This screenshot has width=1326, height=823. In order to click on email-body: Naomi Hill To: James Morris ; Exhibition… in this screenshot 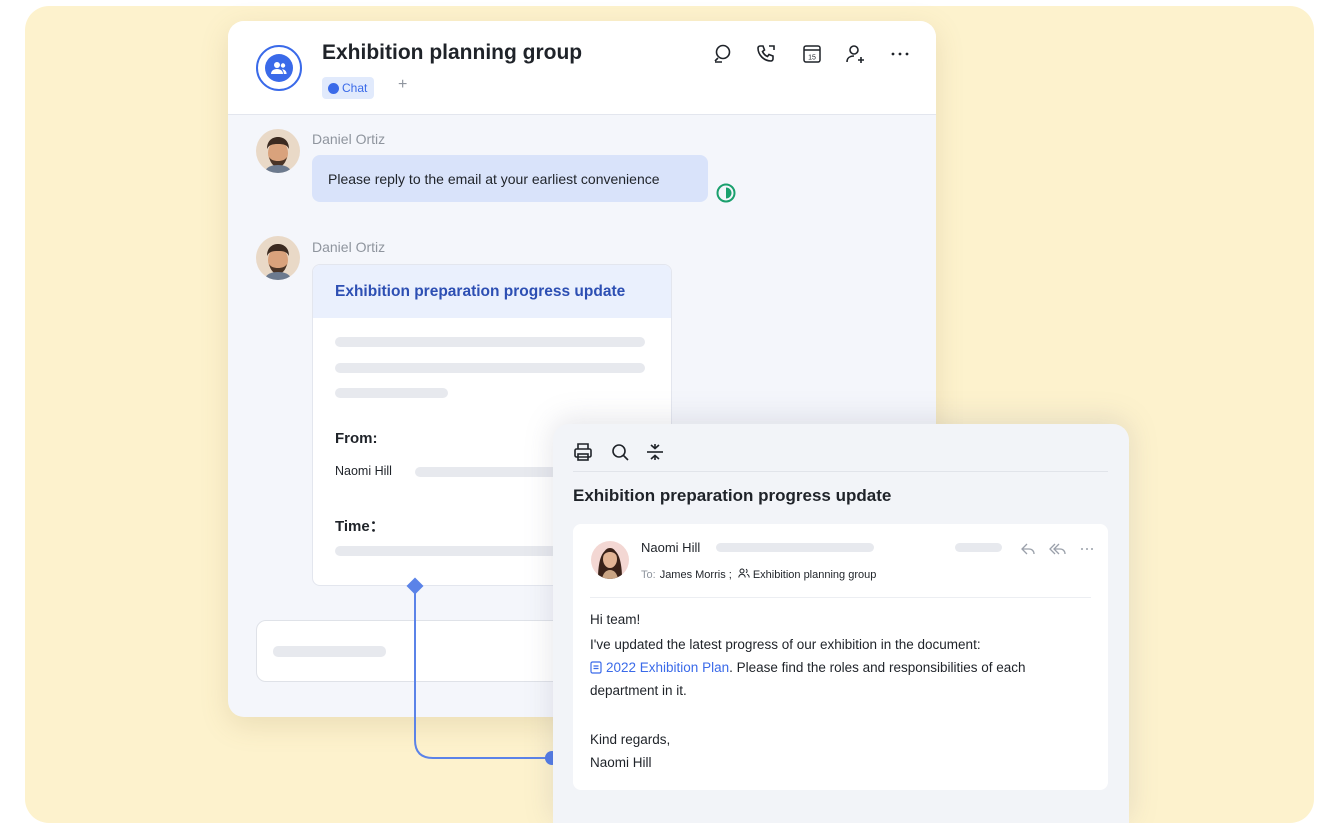, I will do `click(840, 657)`.